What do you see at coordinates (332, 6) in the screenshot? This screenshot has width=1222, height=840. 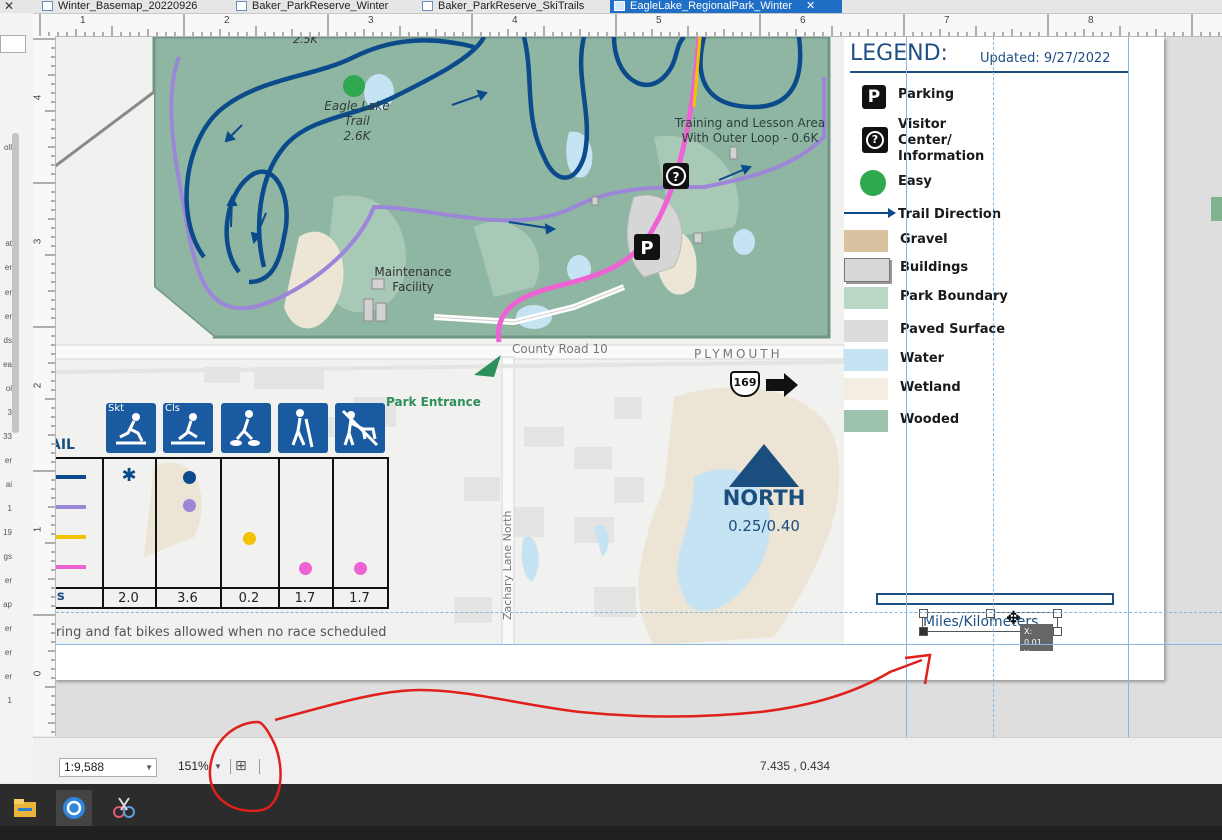 I see `tab-baker-parkreserve-winter: Baker_ParkReserve_Winter` at bounding box center [332, 6].